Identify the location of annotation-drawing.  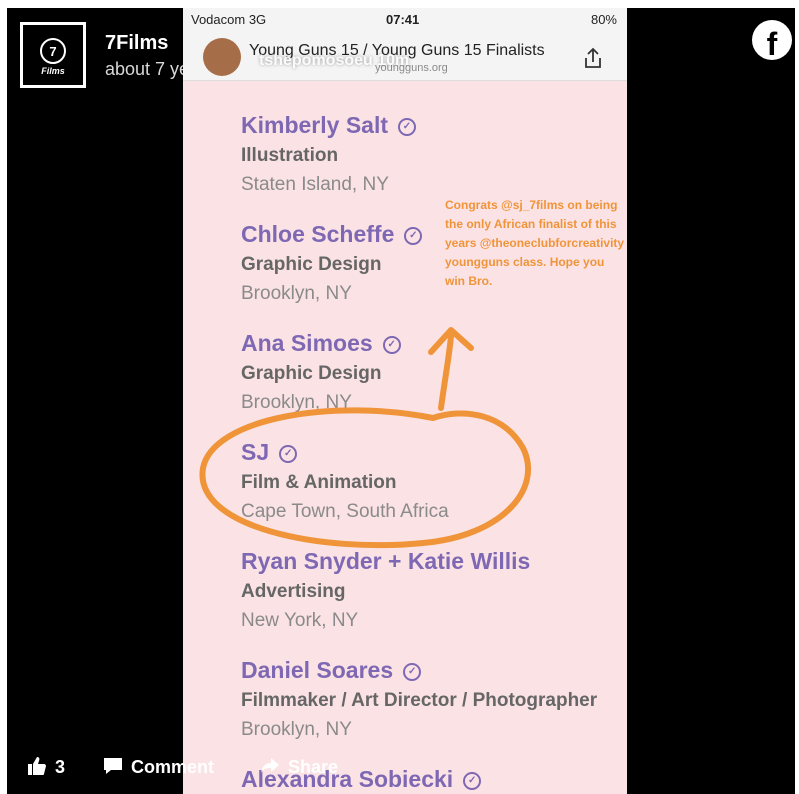
(365, 438).